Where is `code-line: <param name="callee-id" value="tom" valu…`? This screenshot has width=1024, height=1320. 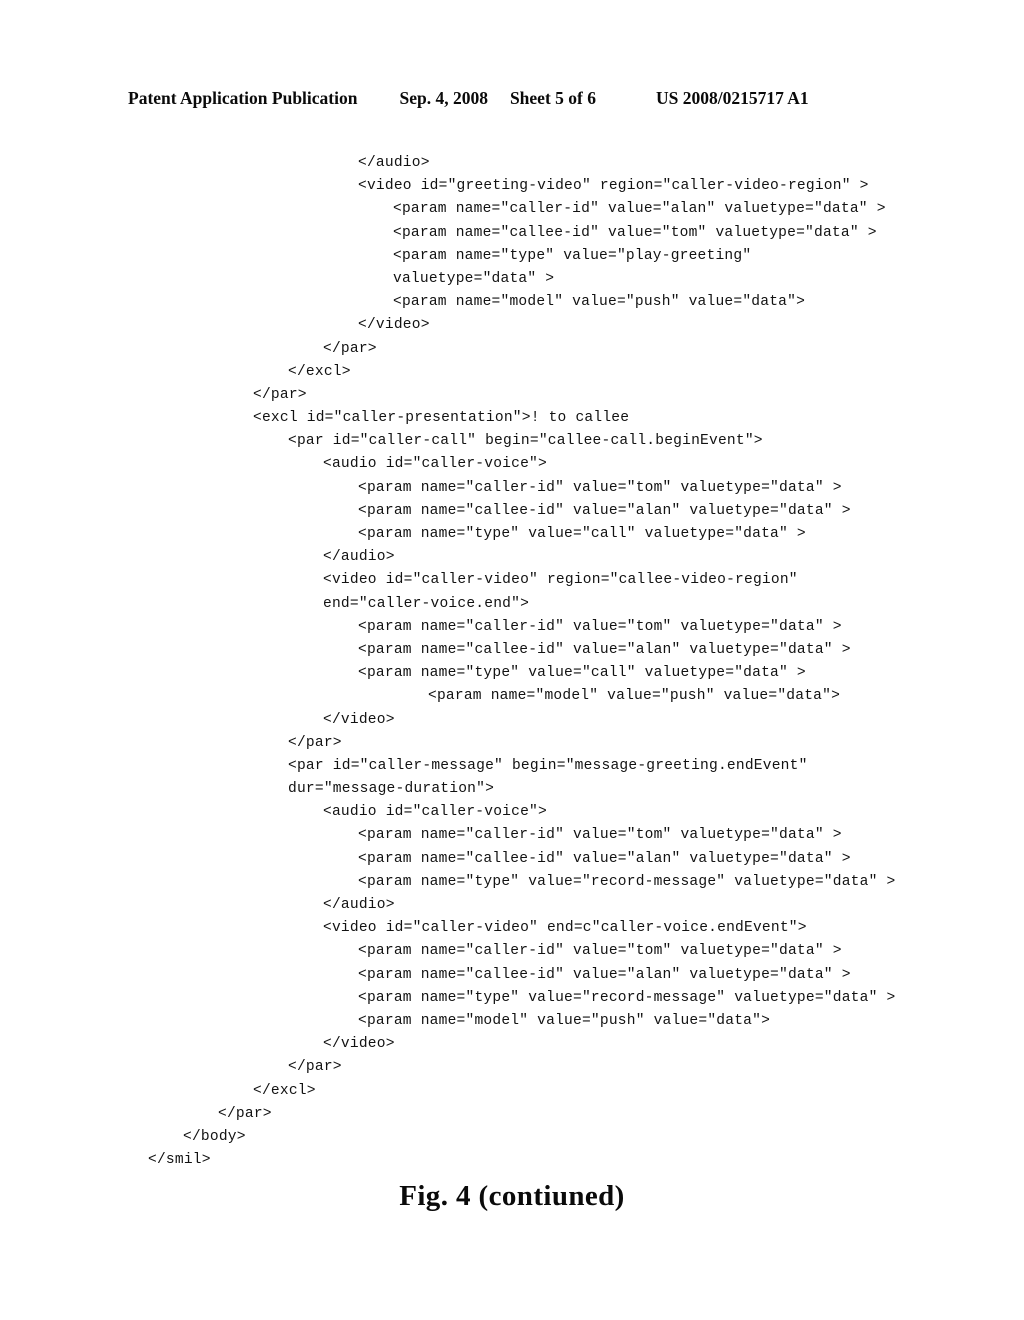 code-line: <param name="callee-id" value="tom" valu… is located at coordinates (635, 232).